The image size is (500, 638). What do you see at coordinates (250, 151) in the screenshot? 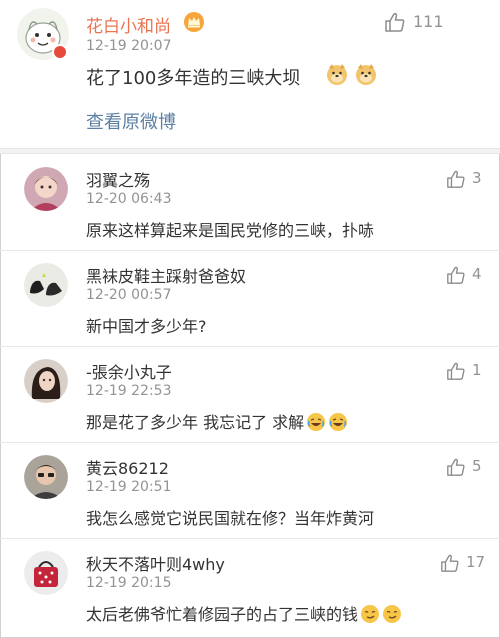
I see `section-divider` at bounding box center [250, 151].